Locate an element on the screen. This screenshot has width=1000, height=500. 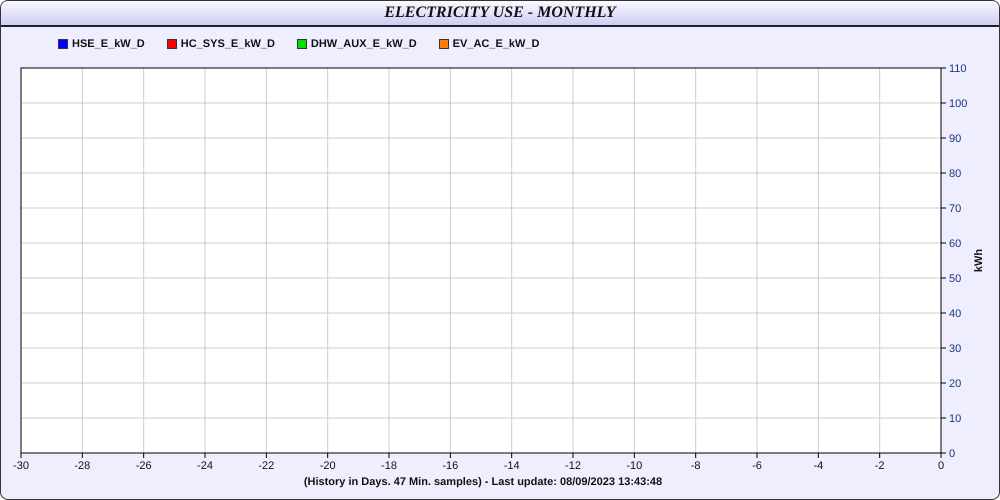
y-tick-label: 30 is located at coordinates (955, 349).